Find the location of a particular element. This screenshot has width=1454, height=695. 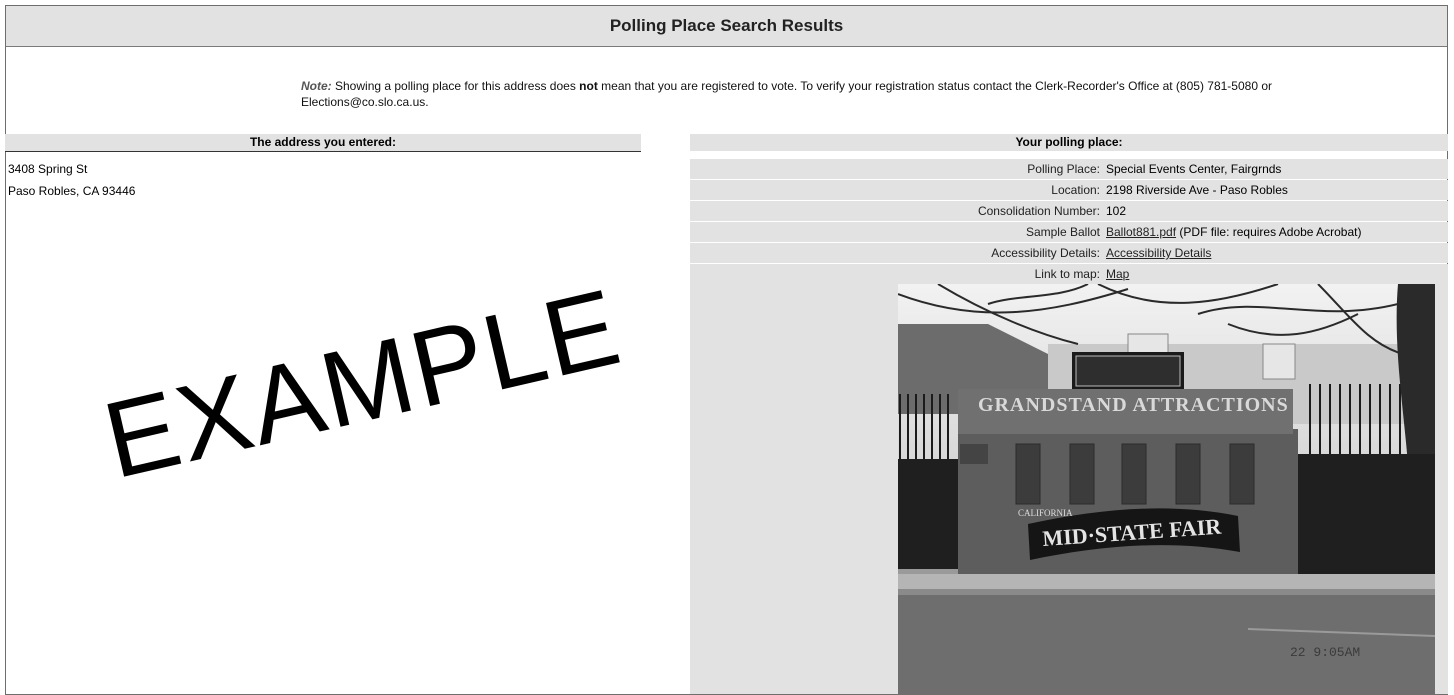

page-title: Polling Place Search Results is located at coordinates (726, 26).